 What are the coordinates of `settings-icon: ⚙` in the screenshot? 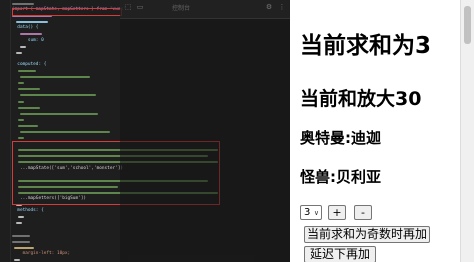 It's located at (269, 7).